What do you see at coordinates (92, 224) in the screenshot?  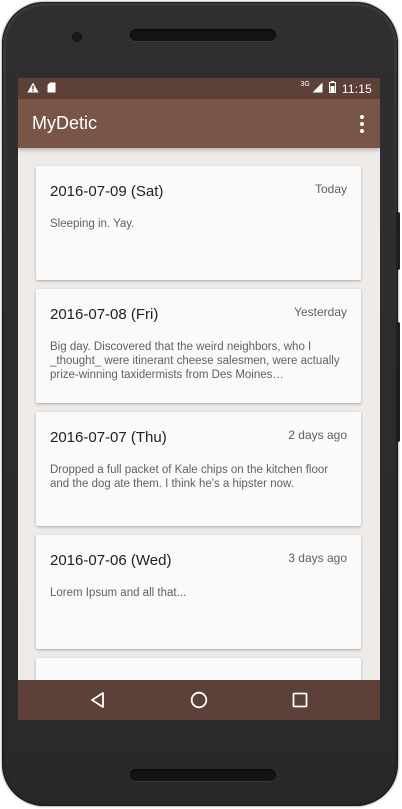 I see `entry-preview: Sleeping in. Yay.` at bounding box center [92, 224].